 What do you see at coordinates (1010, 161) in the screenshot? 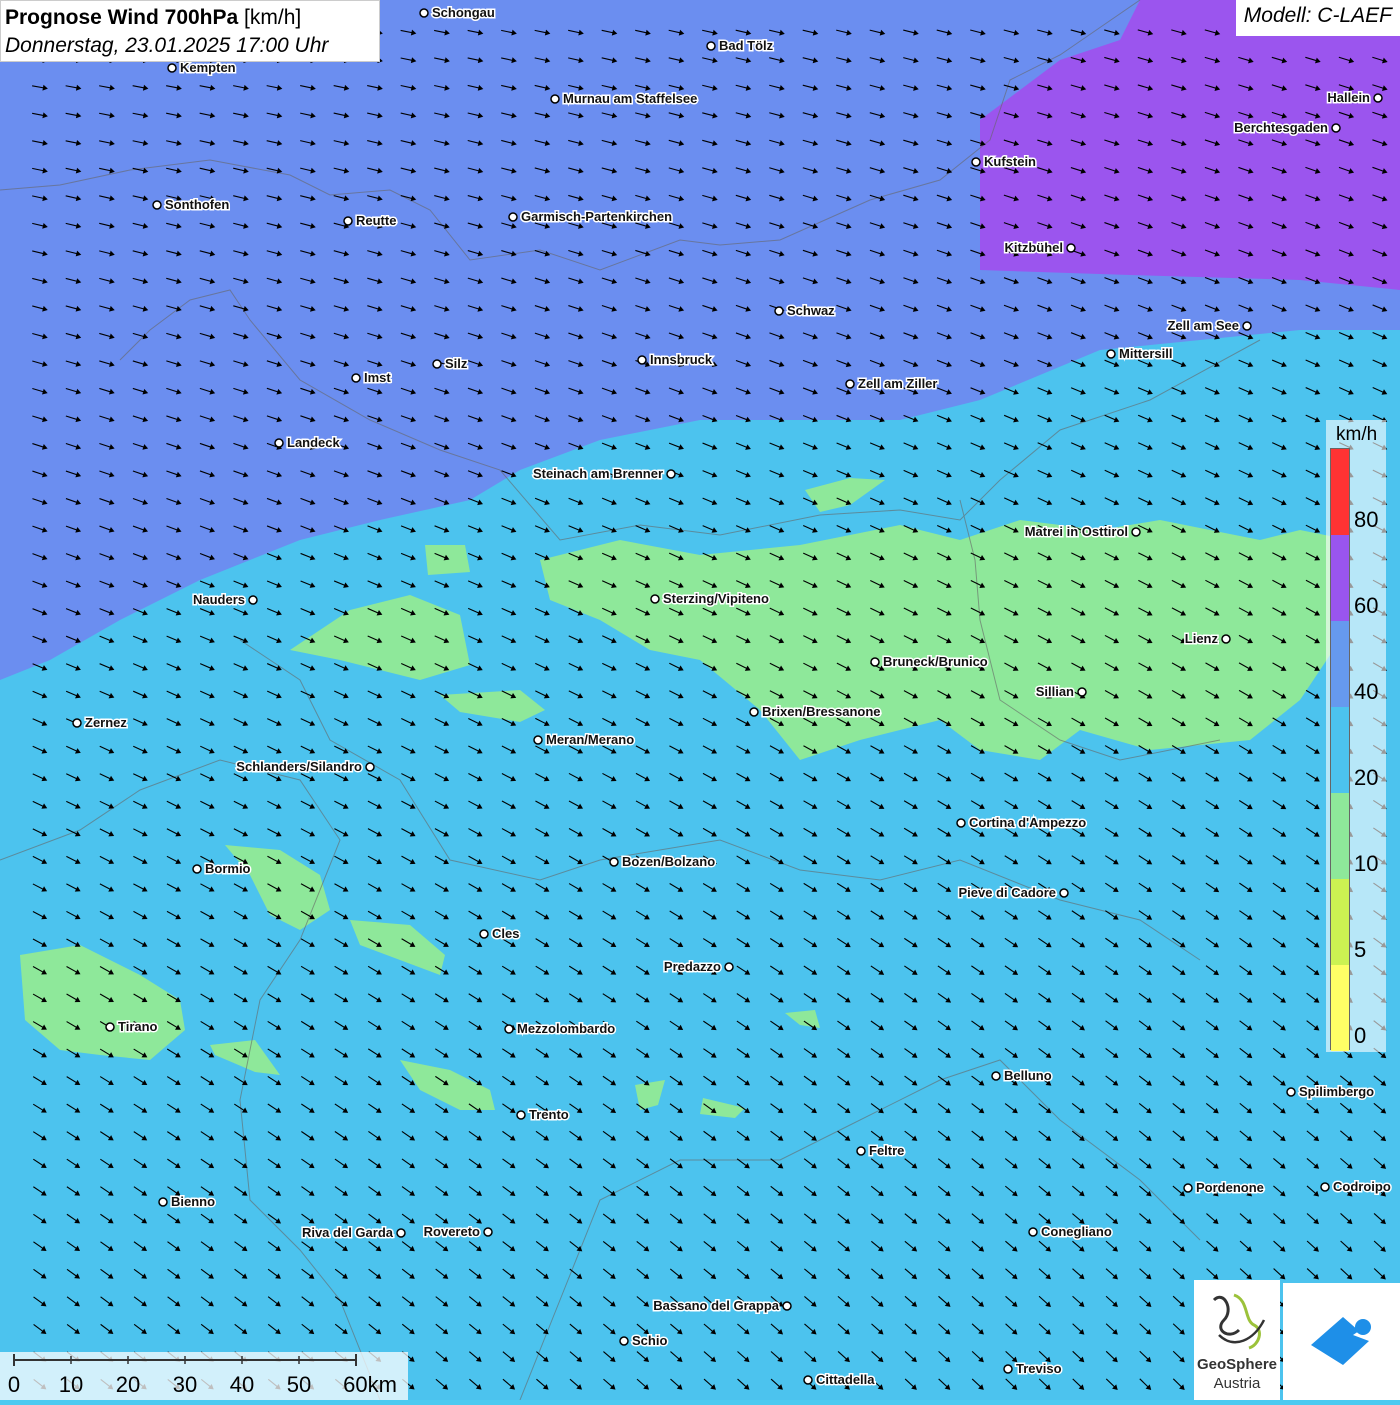
I see `city-label: Kufstein` at bounding box center [1010, 161].